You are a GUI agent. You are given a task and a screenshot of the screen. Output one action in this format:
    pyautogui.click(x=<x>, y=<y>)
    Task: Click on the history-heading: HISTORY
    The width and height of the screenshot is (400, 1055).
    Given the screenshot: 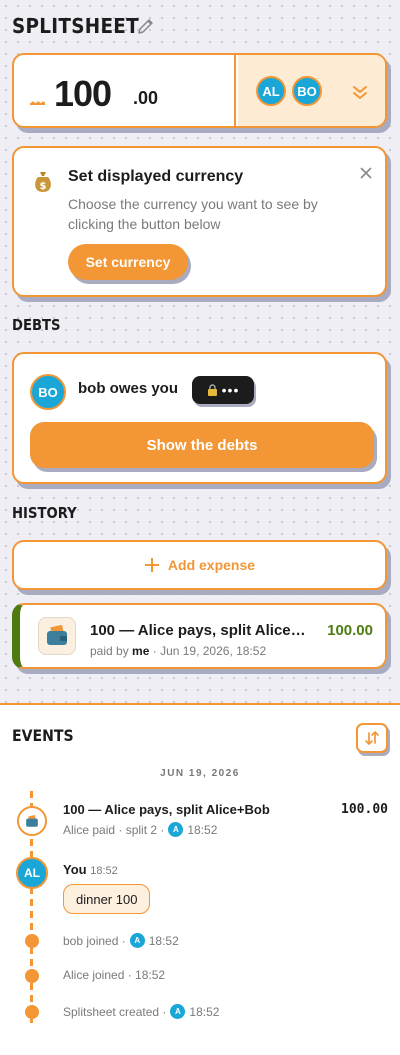 What is the action you would take?
    pyautogui.click(x=44, y=513)
    